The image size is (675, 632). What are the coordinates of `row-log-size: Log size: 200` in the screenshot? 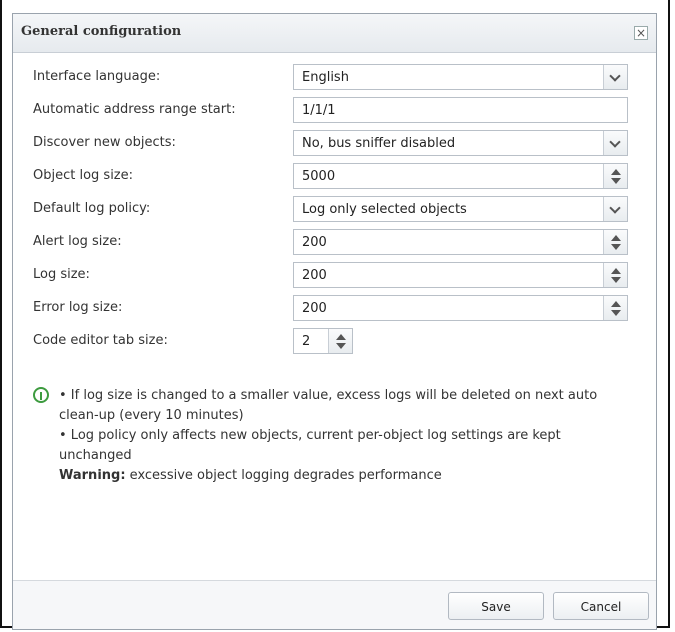 It's located at (330, 275).